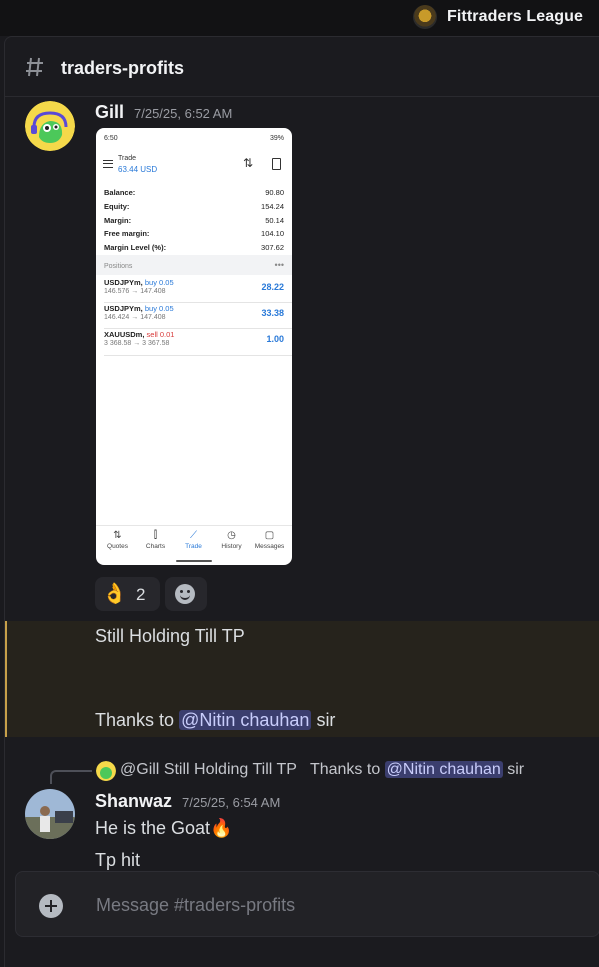 Image resolution: width=599 pixels, height=967 pixels. Describe the element at coordinates (248, 163) in the screenshot. I see `sort-icon: ⇅` at that location.